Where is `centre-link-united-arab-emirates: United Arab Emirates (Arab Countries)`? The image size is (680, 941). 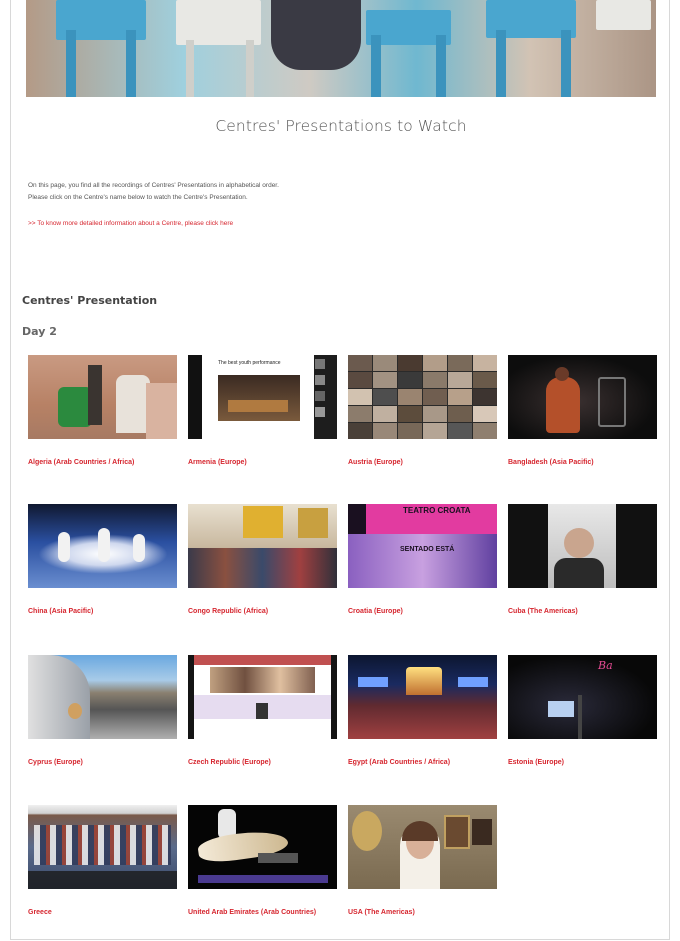 centre-link-united-arab-emirates: United Arab Emirates (Arab Countries) is located at coordinates (262, 912).